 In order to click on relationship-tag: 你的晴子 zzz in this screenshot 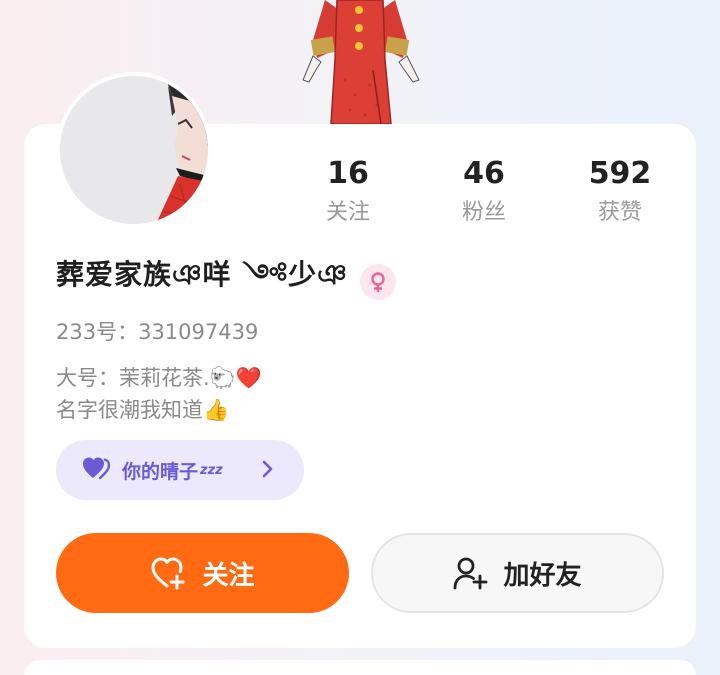, I will do `click(180, 470)`.